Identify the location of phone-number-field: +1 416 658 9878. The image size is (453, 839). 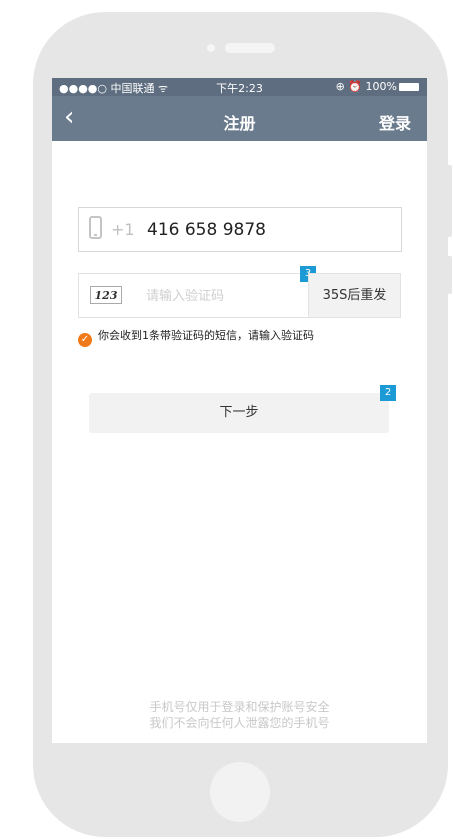
(240, 229).